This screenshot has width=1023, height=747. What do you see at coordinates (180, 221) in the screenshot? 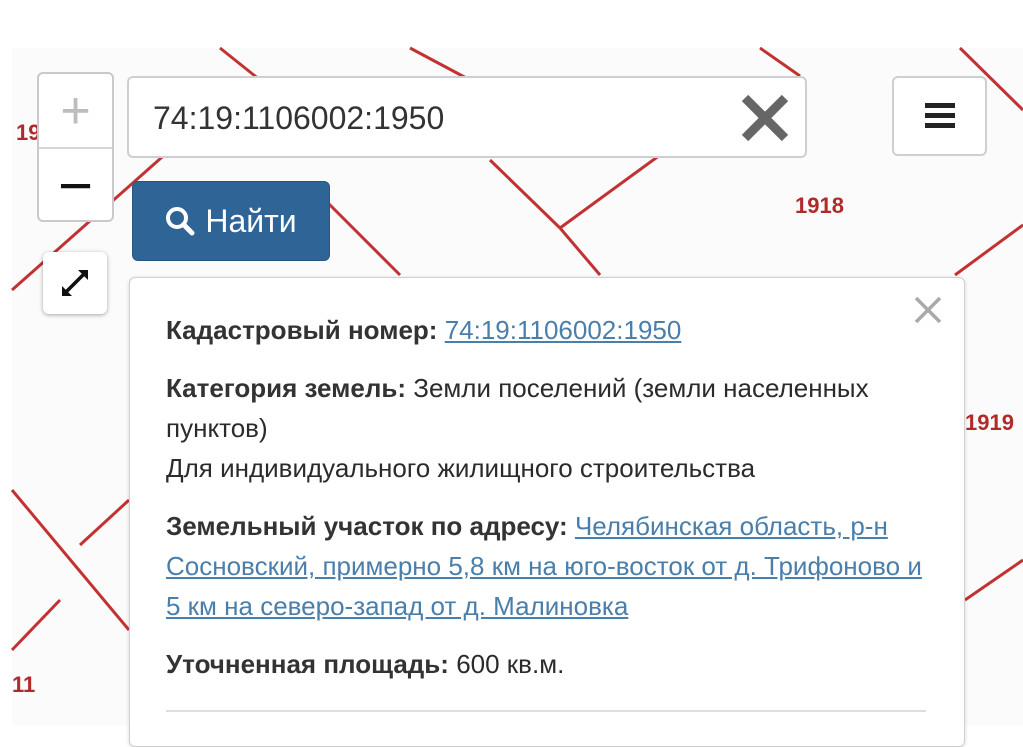
I see `search-icon` at bounding box center [180, 221].